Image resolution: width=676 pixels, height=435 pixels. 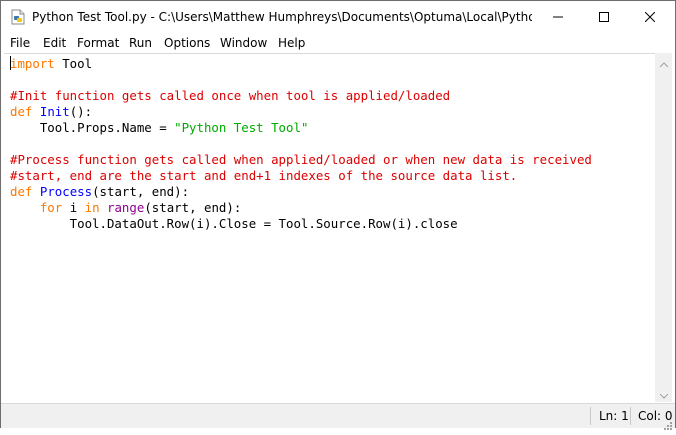 I want to click on status-bar: Ln: 1 Col: 0, so click(x=338, y=416).